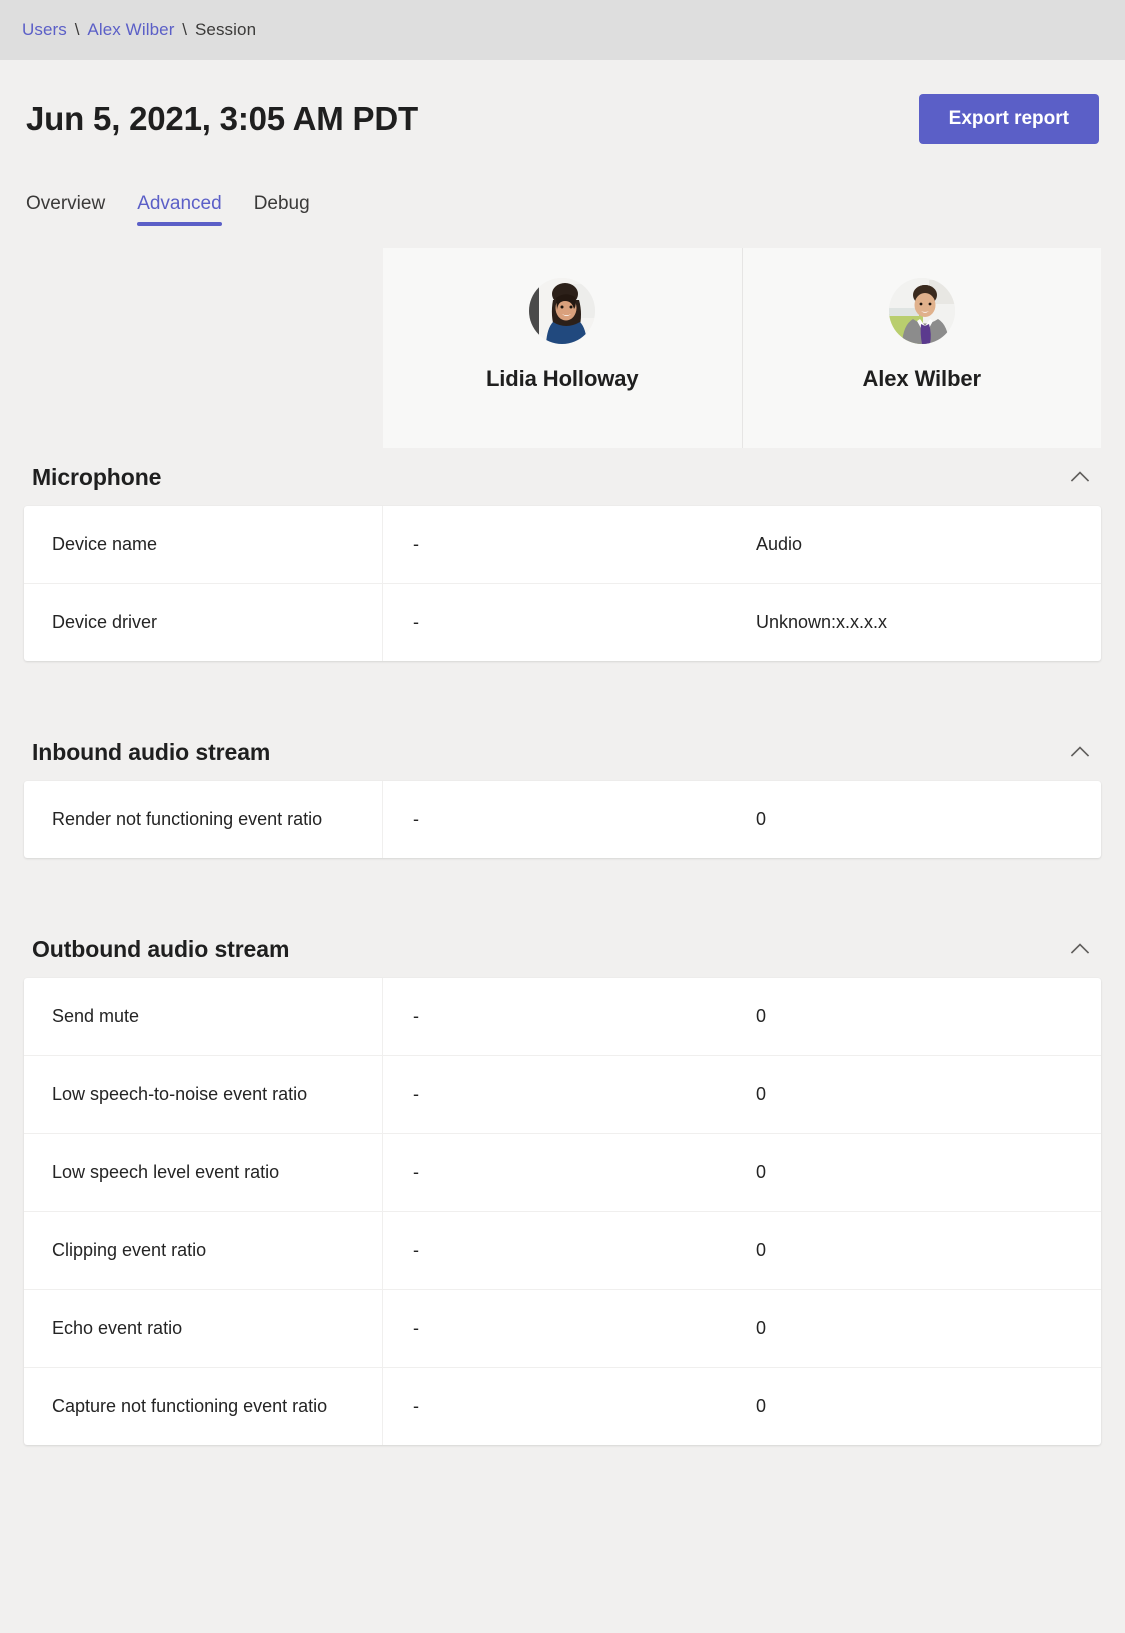 This screenshot has height=1633, width=1125. I want to click on table-row: Low speech-to-noise event ratio - 0, so click(562, 1095).